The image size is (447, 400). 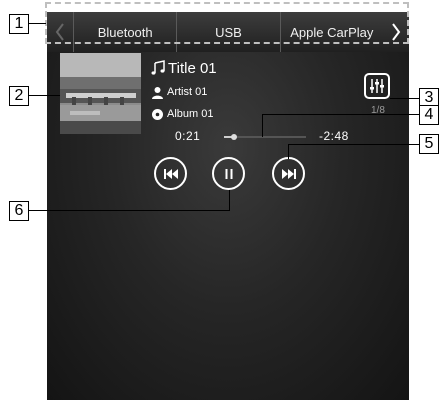 What do you see at coordinates (157, 114) in the screenshot?
I see `disc-icon` at bounding box center [157, 114].